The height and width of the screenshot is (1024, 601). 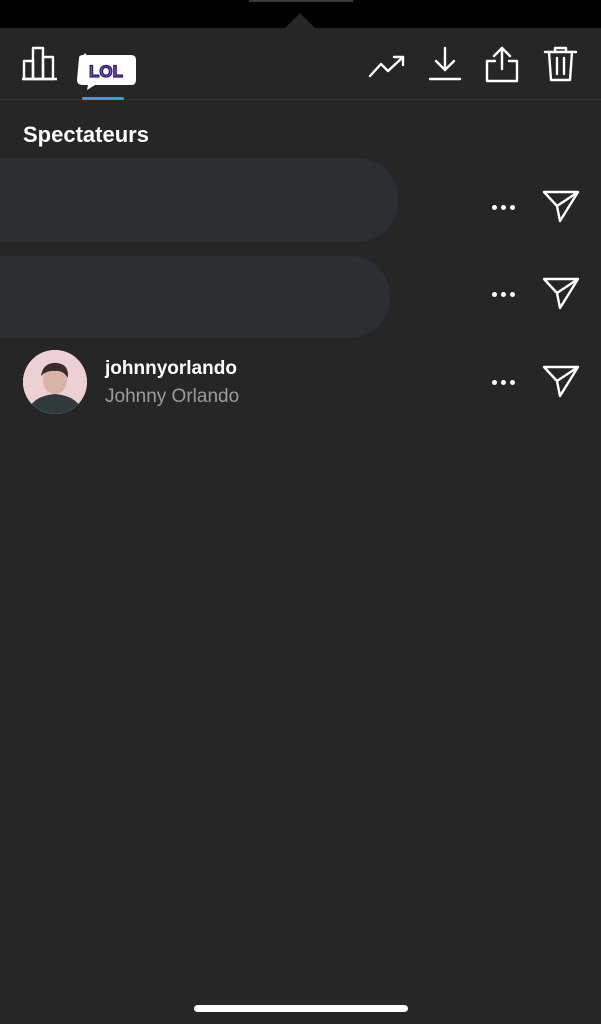 I want to click on avatar, so click(x=55, y=382).